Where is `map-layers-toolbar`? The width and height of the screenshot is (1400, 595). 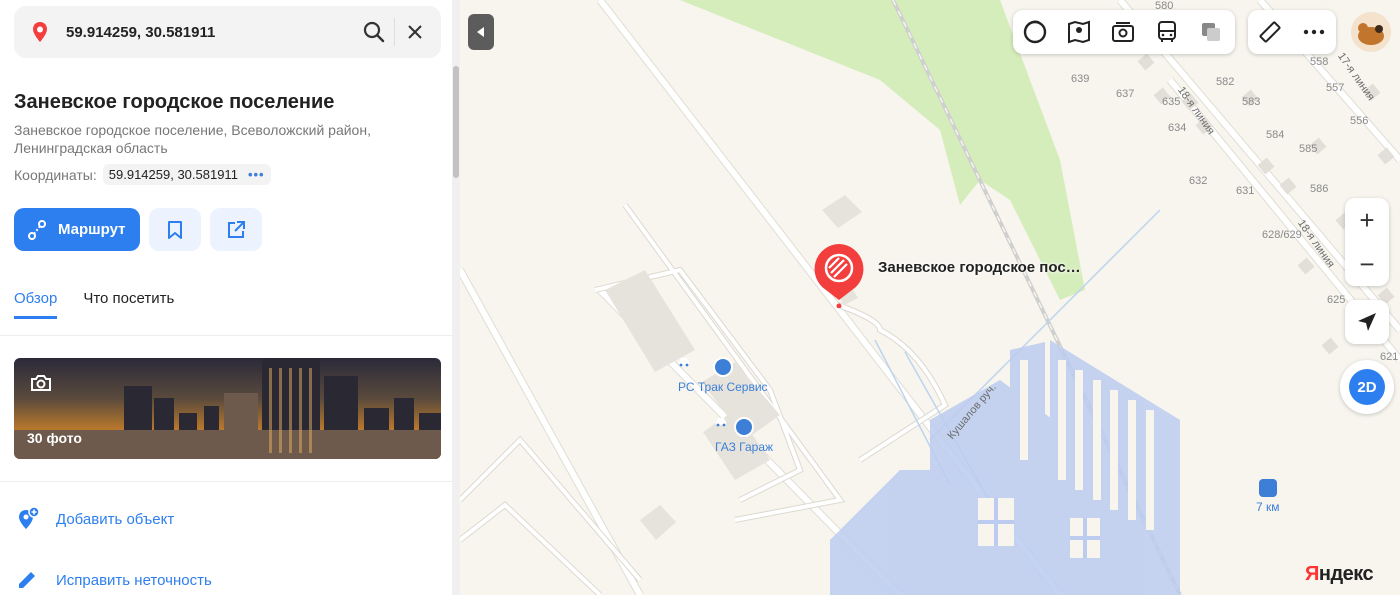 map-layers-toolbar is located at coordinates (1124, 32).